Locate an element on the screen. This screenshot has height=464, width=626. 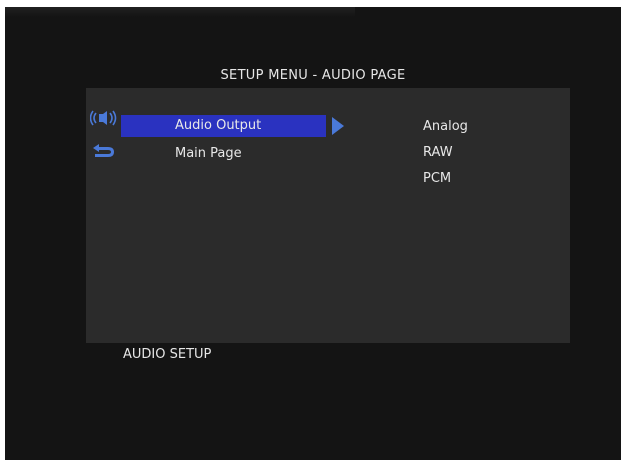
menu-item-main-page: Main Page is located at coordinates (223, 154).